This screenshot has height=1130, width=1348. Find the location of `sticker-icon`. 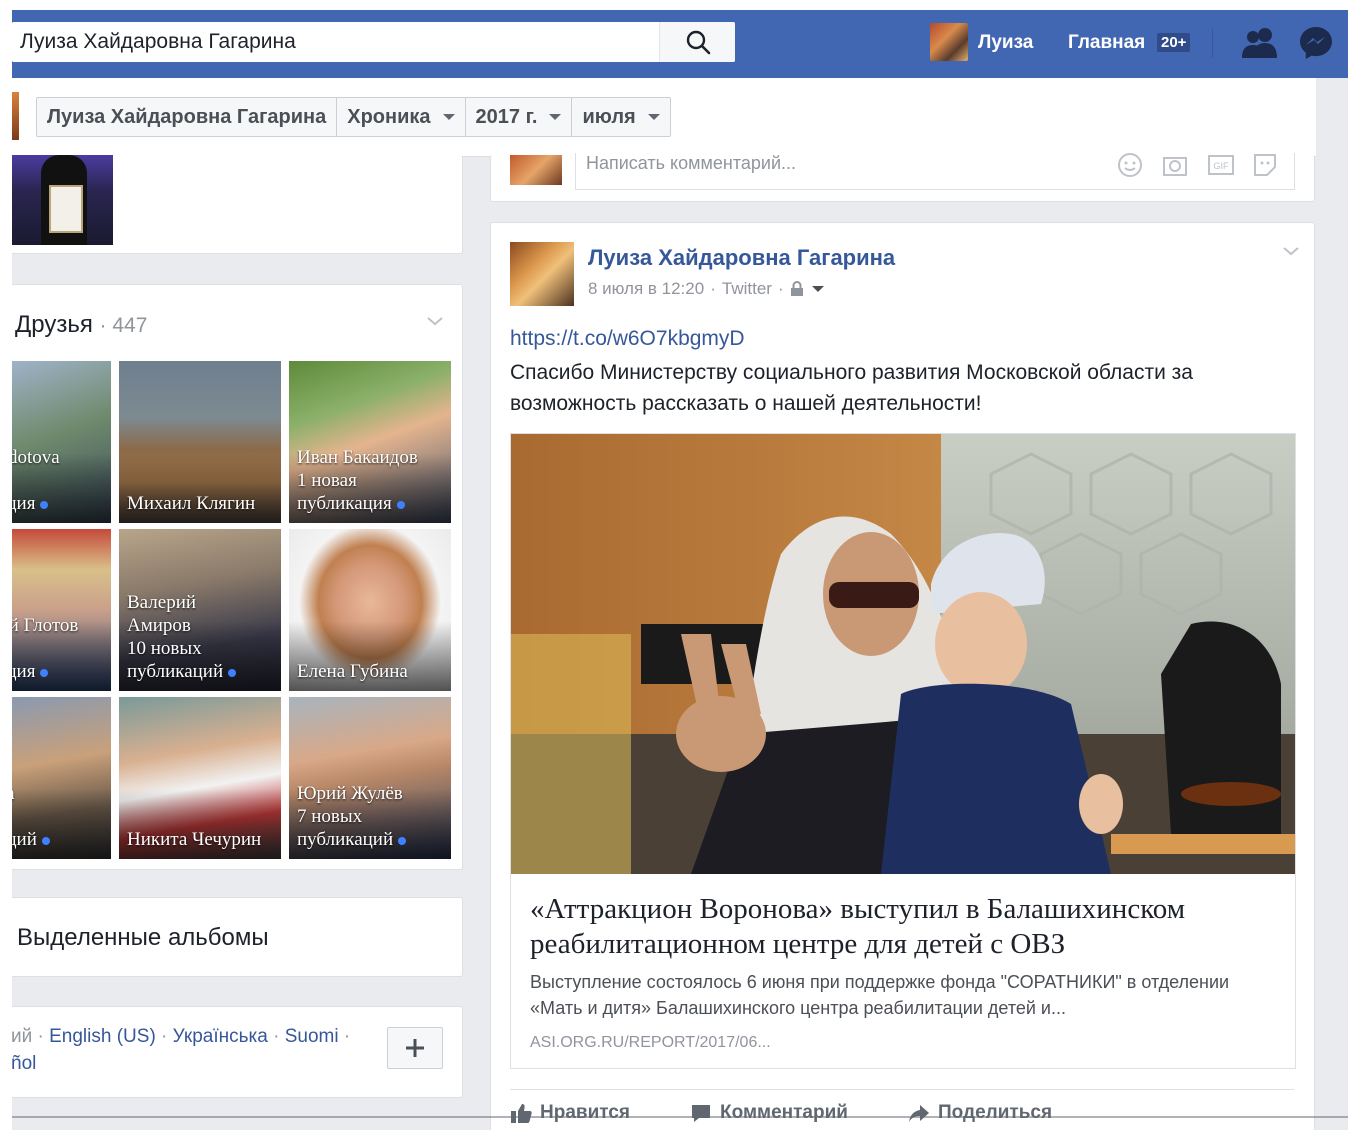

sticker-icon is located at coordinates (1265, 165).